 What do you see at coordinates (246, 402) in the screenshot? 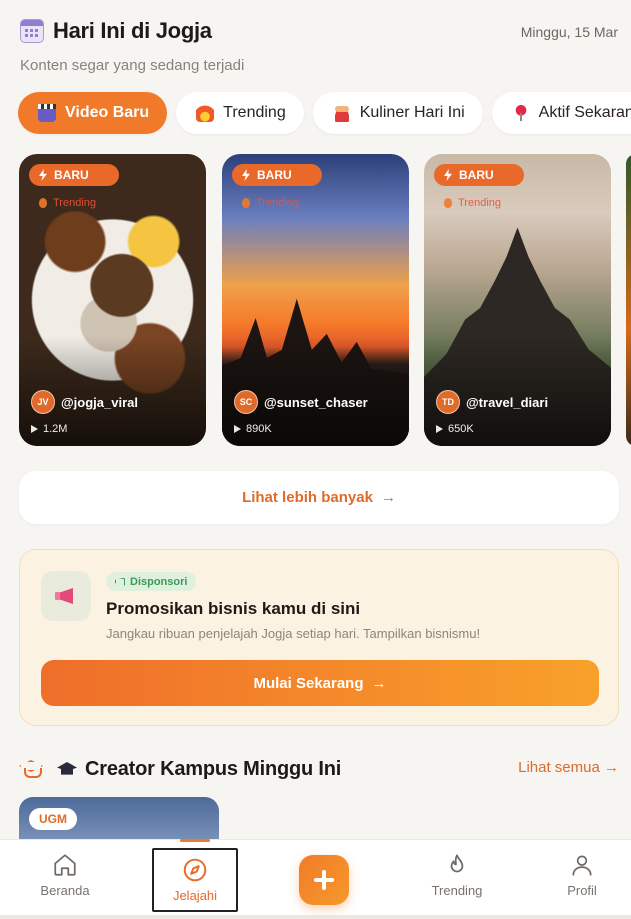
I see `avatar: SC` at bounding box center [246, 402].